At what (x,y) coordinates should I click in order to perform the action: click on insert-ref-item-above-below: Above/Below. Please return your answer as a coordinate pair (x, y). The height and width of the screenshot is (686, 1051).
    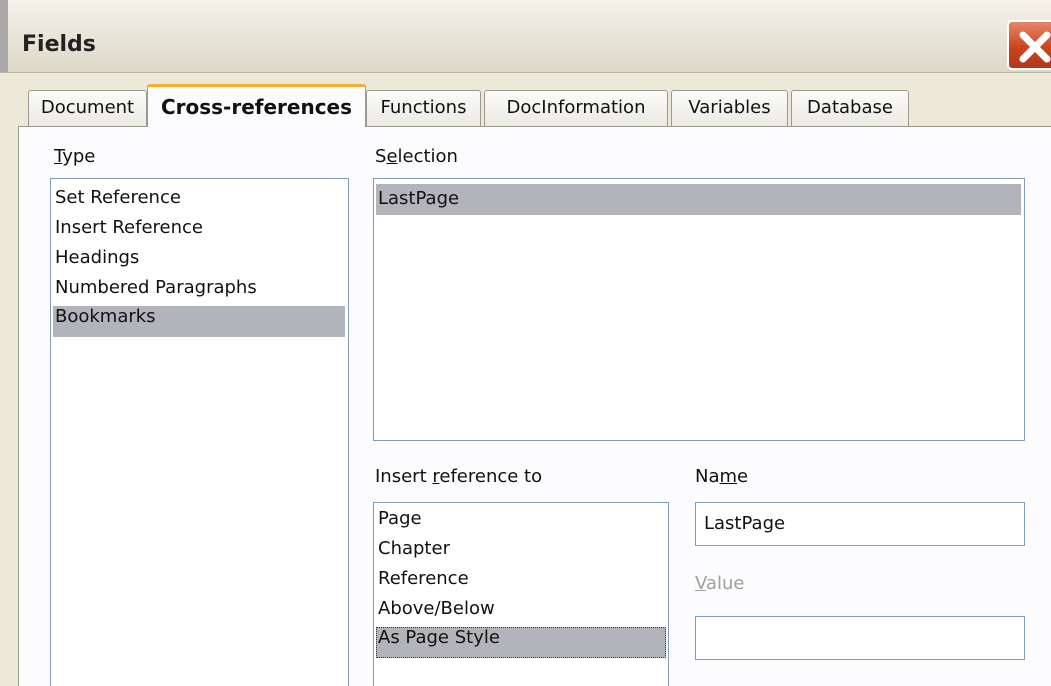
    Looking at the image, I should click on (521, 613).